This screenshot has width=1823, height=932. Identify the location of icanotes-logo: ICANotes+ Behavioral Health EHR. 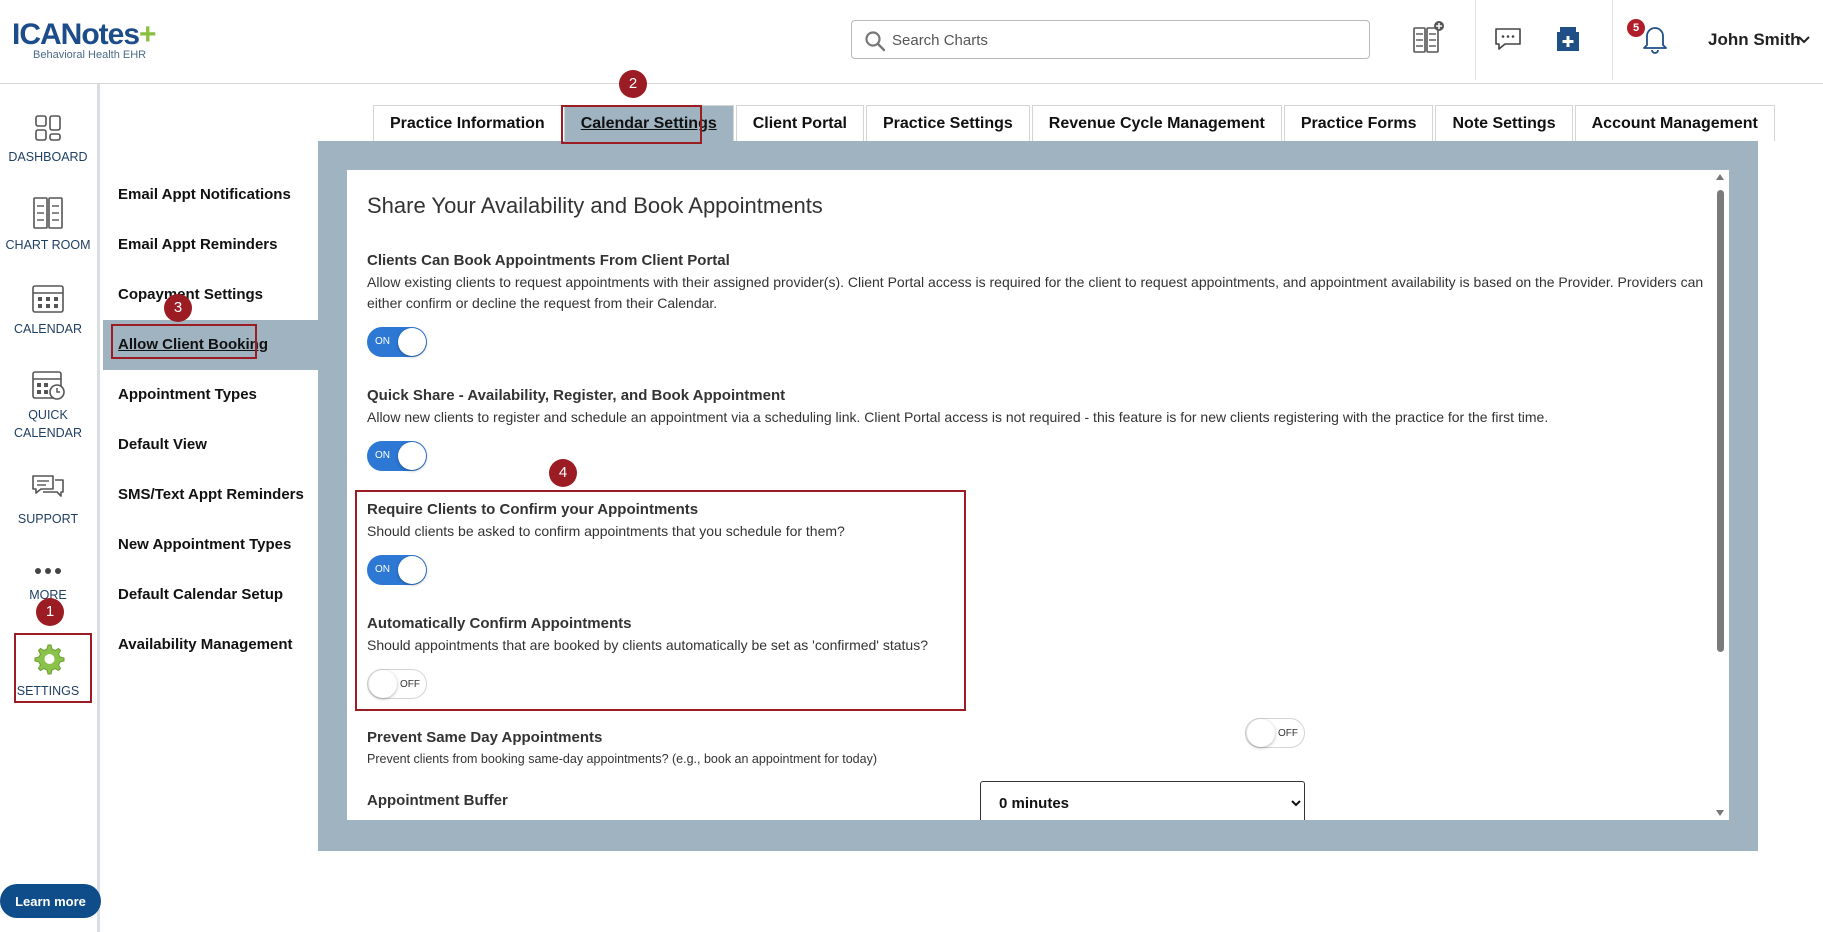
(92, 41).